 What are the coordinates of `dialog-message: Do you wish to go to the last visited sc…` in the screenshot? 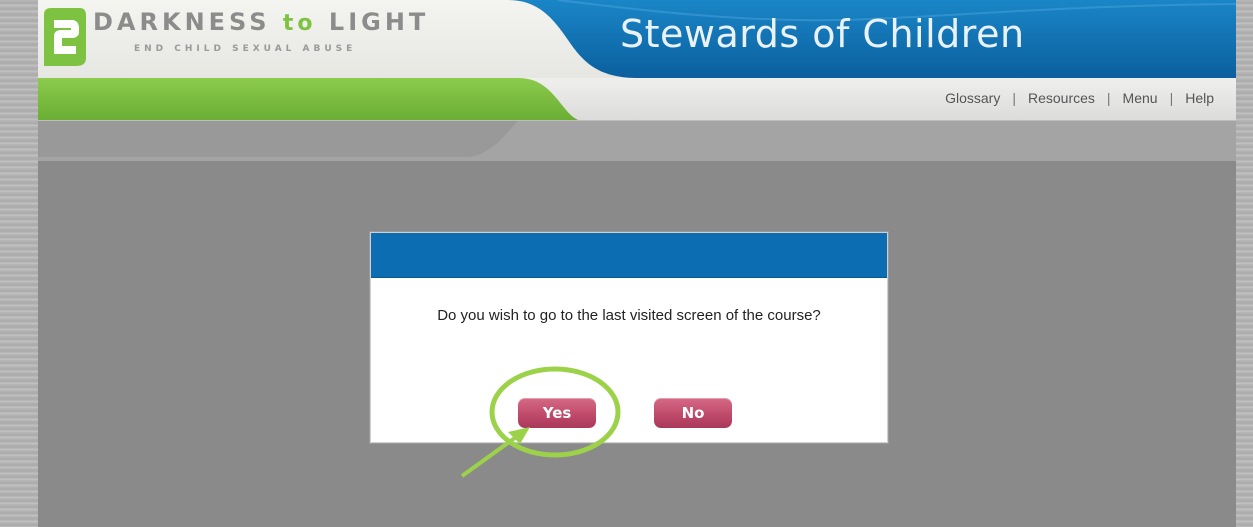 It's located at (629, 315).